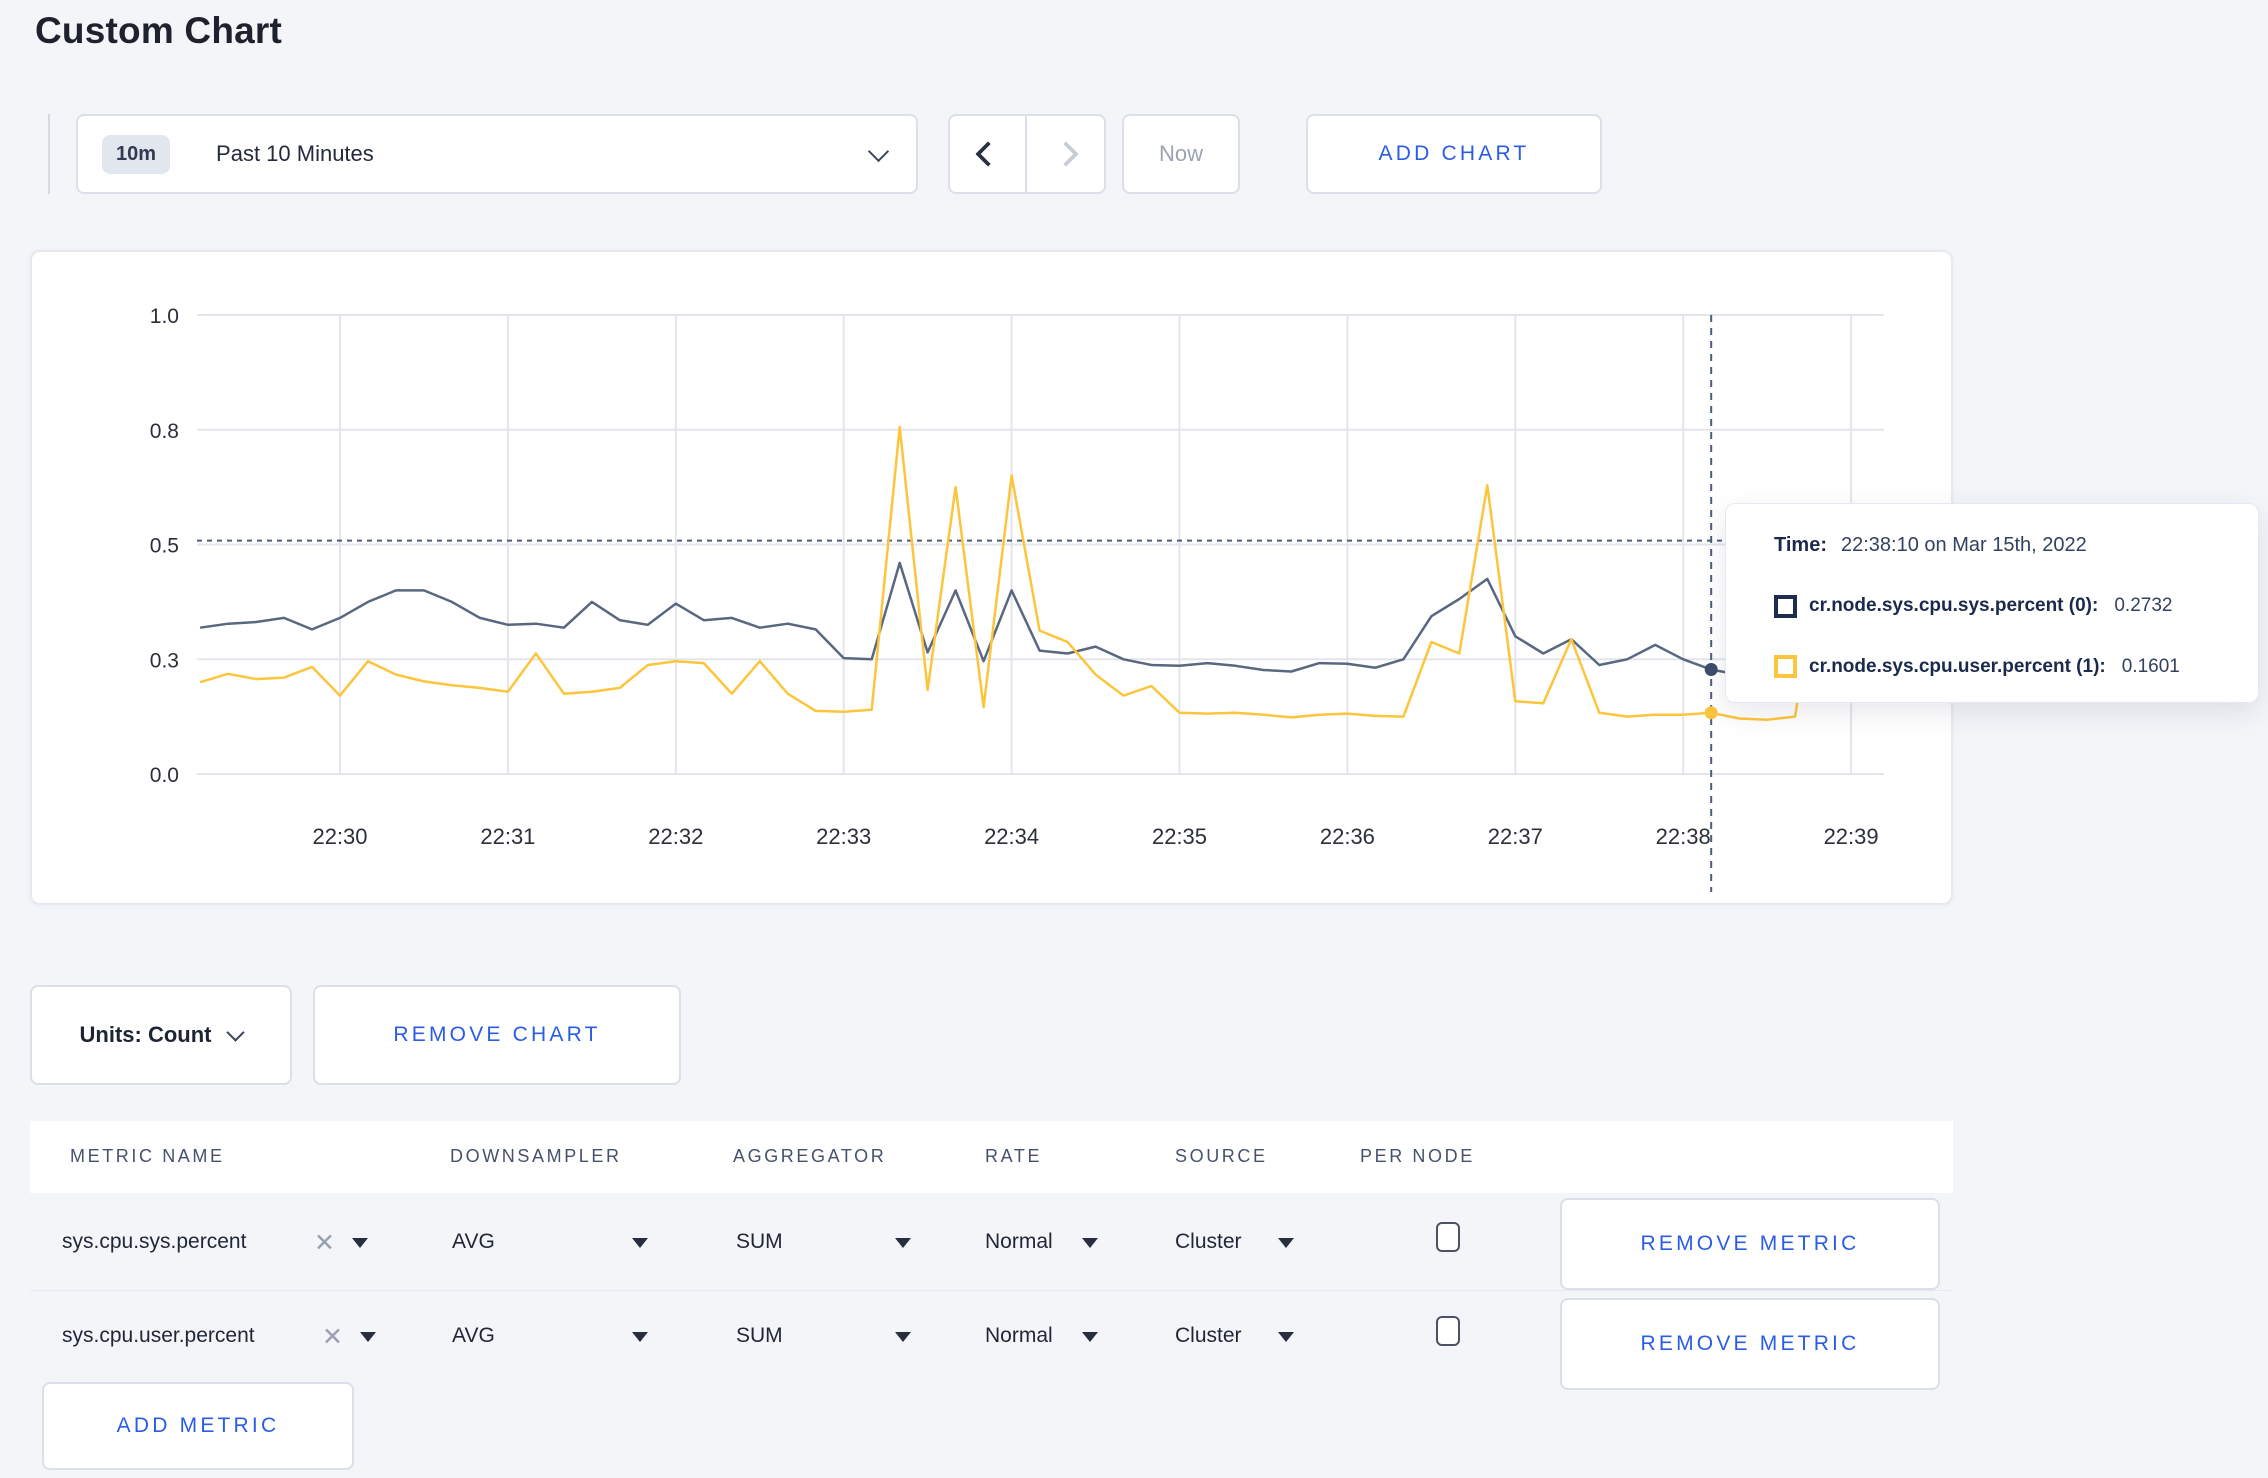 The image size is (2268, 1478). Describe the element at coordinates (1454, 154) in the screenshot. I see `add-chart-button: ADD CHART` at that location.